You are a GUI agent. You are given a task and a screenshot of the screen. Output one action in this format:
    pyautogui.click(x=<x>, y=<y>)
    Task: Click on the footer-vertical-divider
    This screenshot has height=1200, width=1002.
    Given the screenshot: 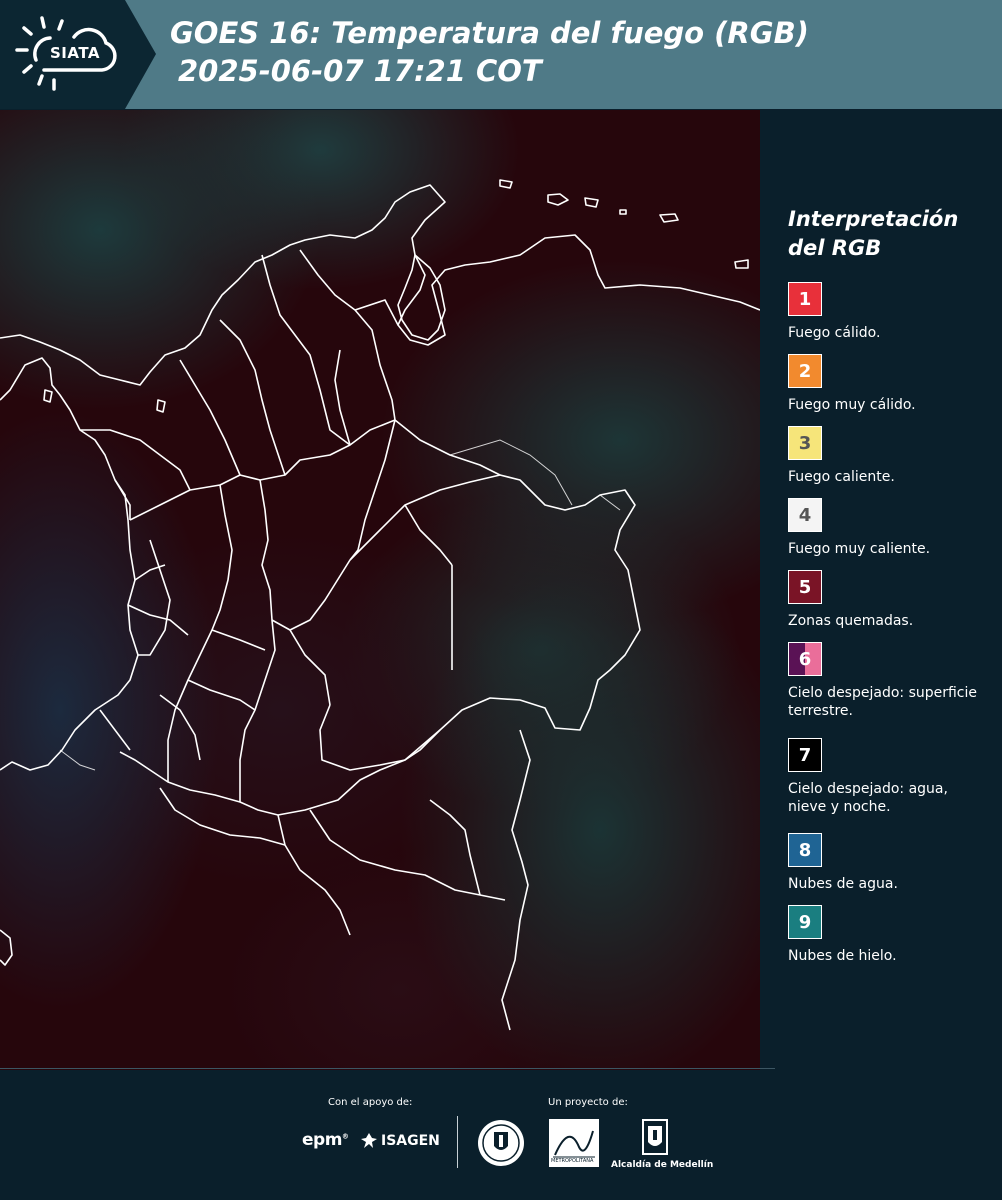 What is the action you would take?
    pyautogui.click(x=457, y=1142)
    